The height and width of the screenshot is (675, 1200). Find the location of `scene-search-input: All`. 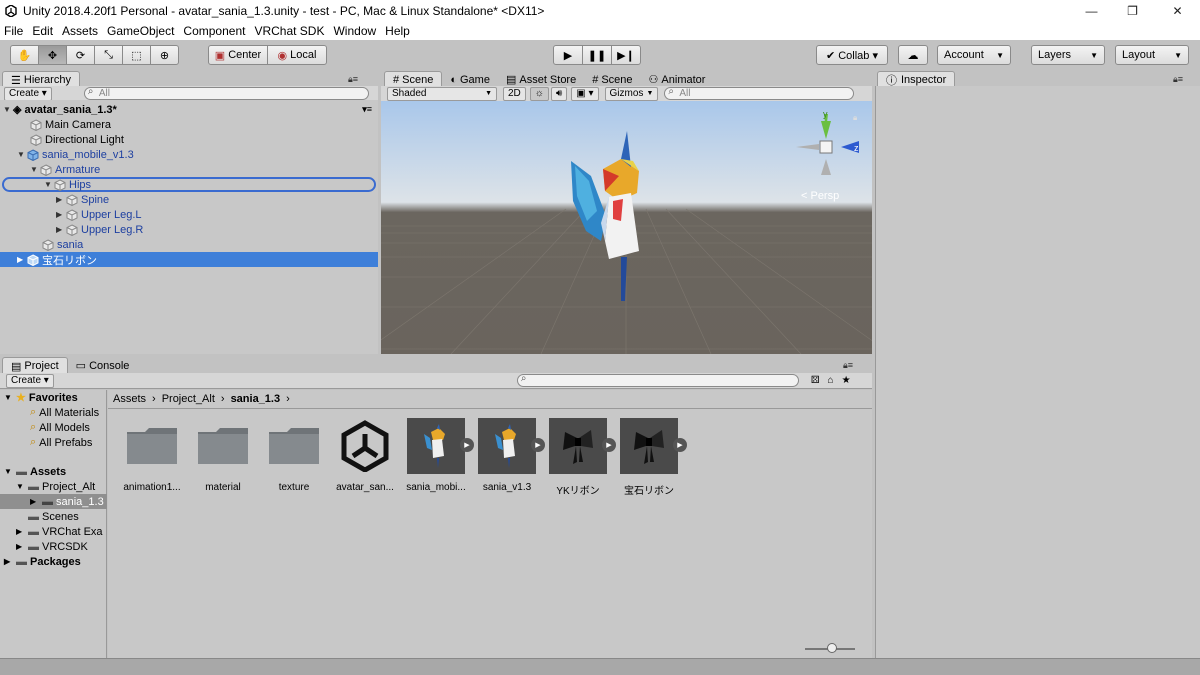

scene-search-input: All is located at coordinates (759, 93).